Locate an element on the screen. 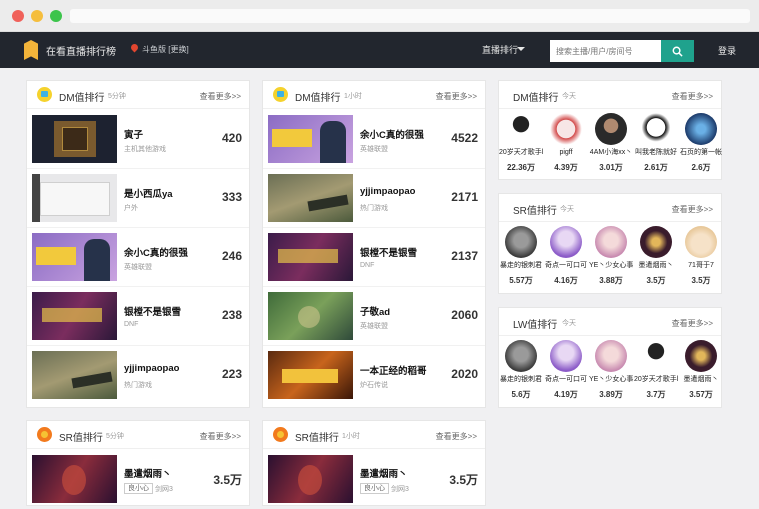 Image resolution: width=759 pixels, height=509 pixels. user-name: 叫我老陈就好 is located at coordinates (656, 152).